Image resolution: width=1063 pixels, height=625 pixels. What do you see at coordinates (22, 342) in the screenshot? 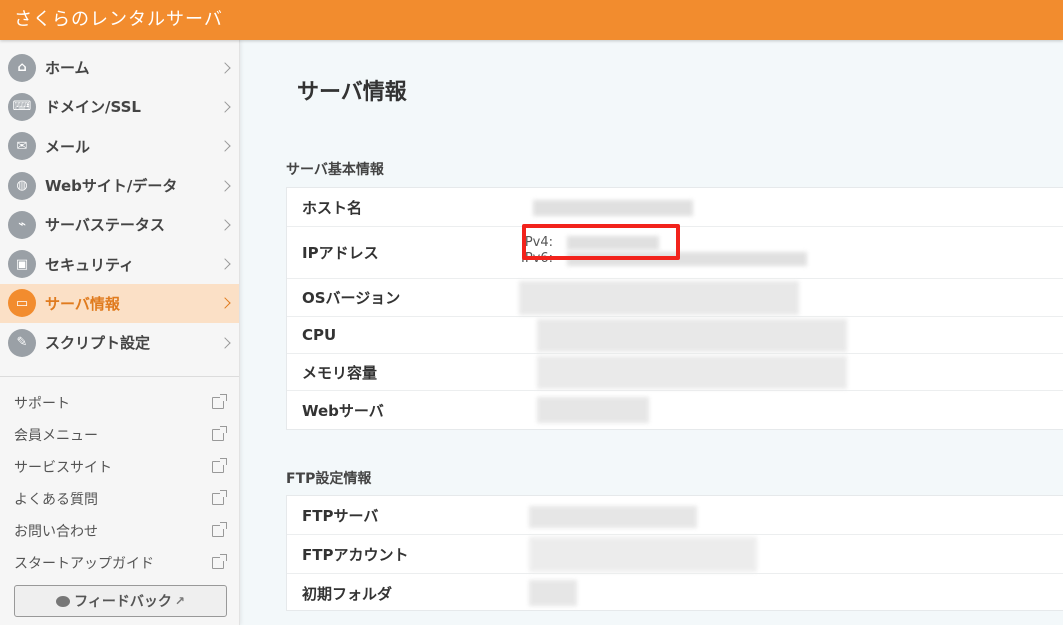
I see `script-icon: ✎` at bounding box center [22, 342].